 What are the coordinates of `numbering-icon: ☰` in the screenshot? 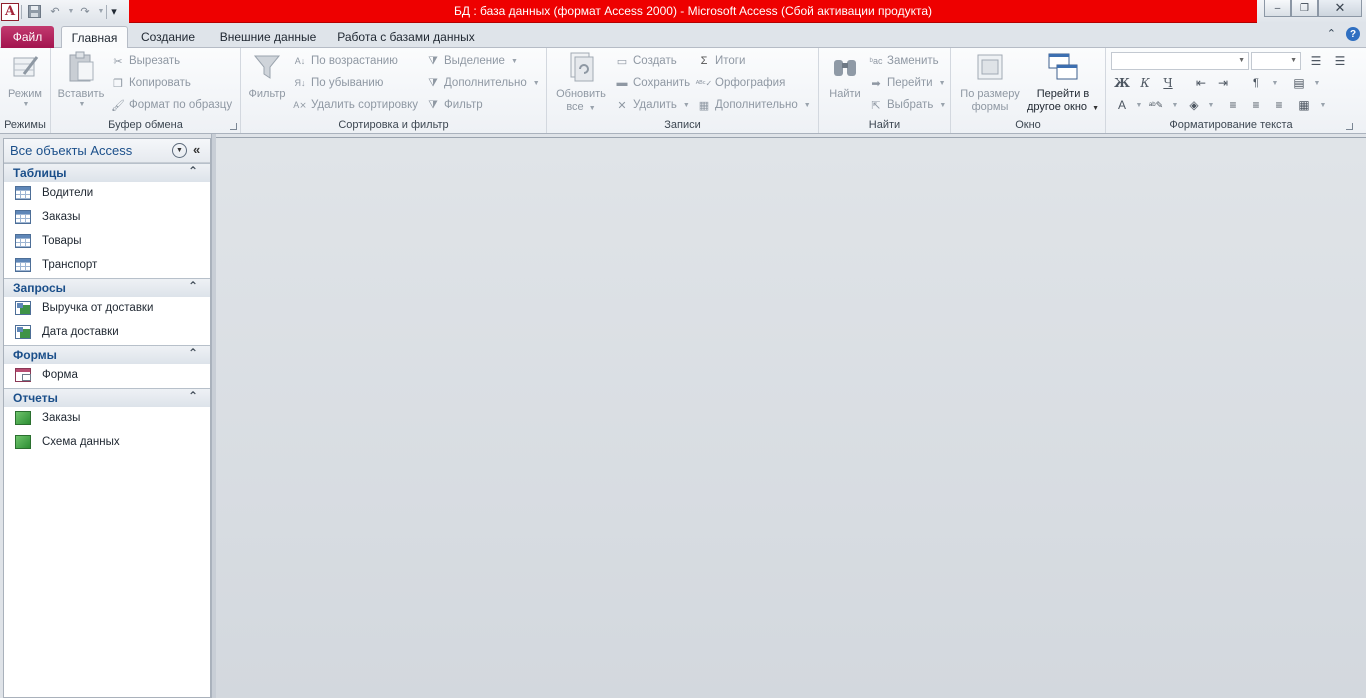 It's located at (1340, 61).